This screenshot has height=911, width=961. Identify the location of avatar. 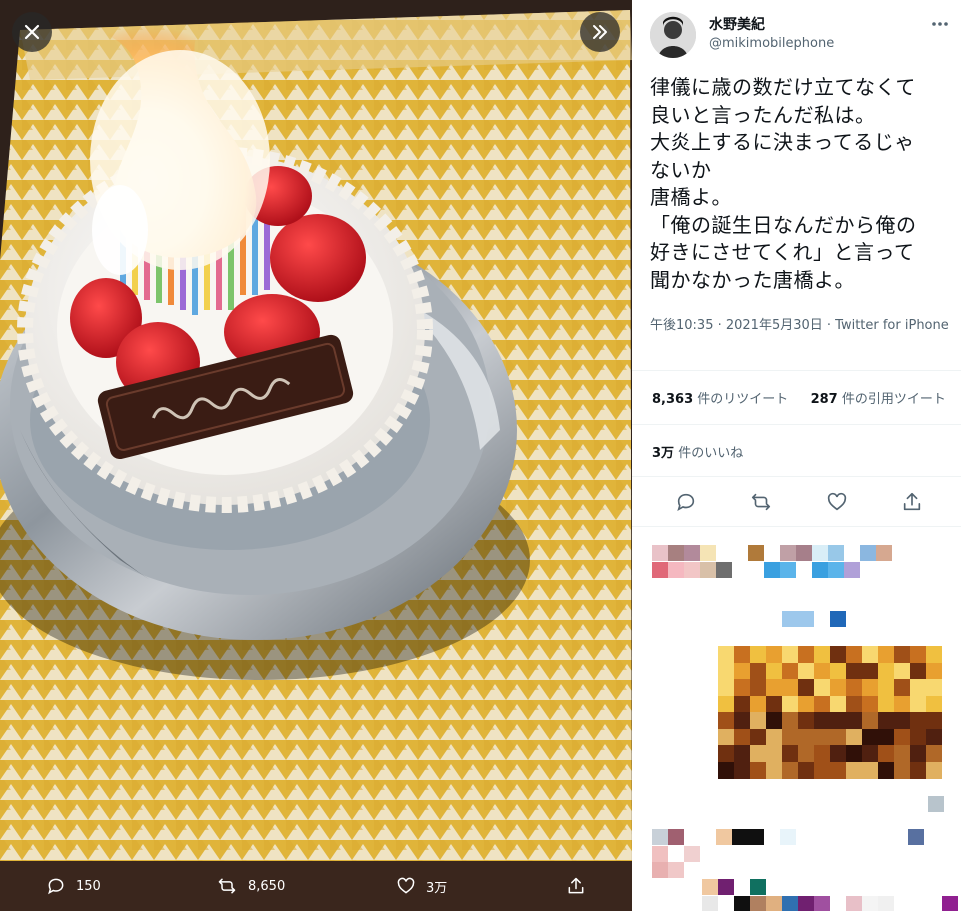
(673, 35).